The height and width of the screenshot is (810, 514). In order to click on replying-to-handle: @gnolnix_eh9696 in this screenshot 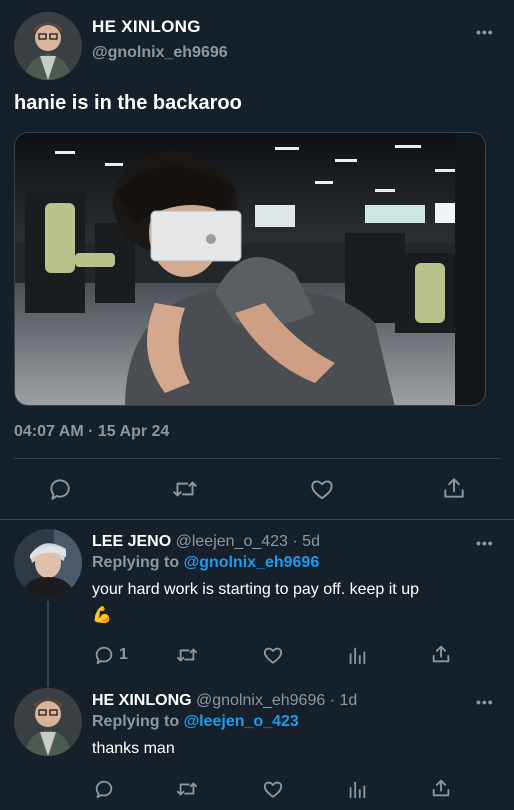, I will do `click(252, 562)`.